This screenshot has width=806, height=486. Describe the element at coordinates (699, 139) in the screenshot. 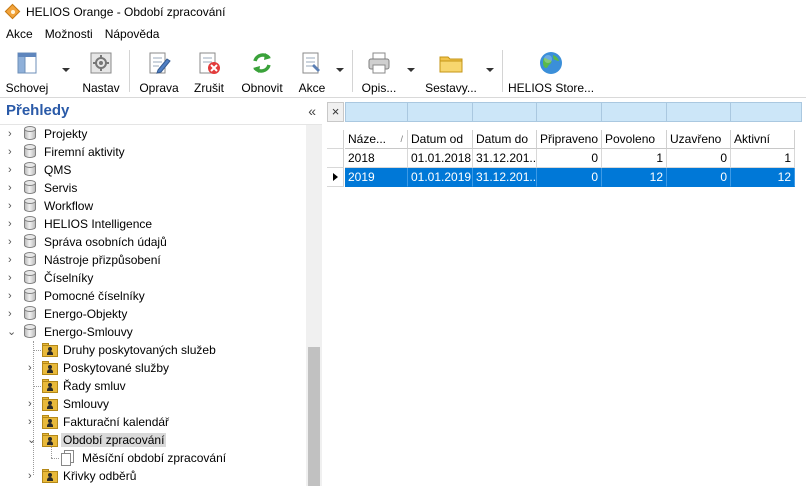

I see `column-header-uzavreno: Uzavřeno` at that location.